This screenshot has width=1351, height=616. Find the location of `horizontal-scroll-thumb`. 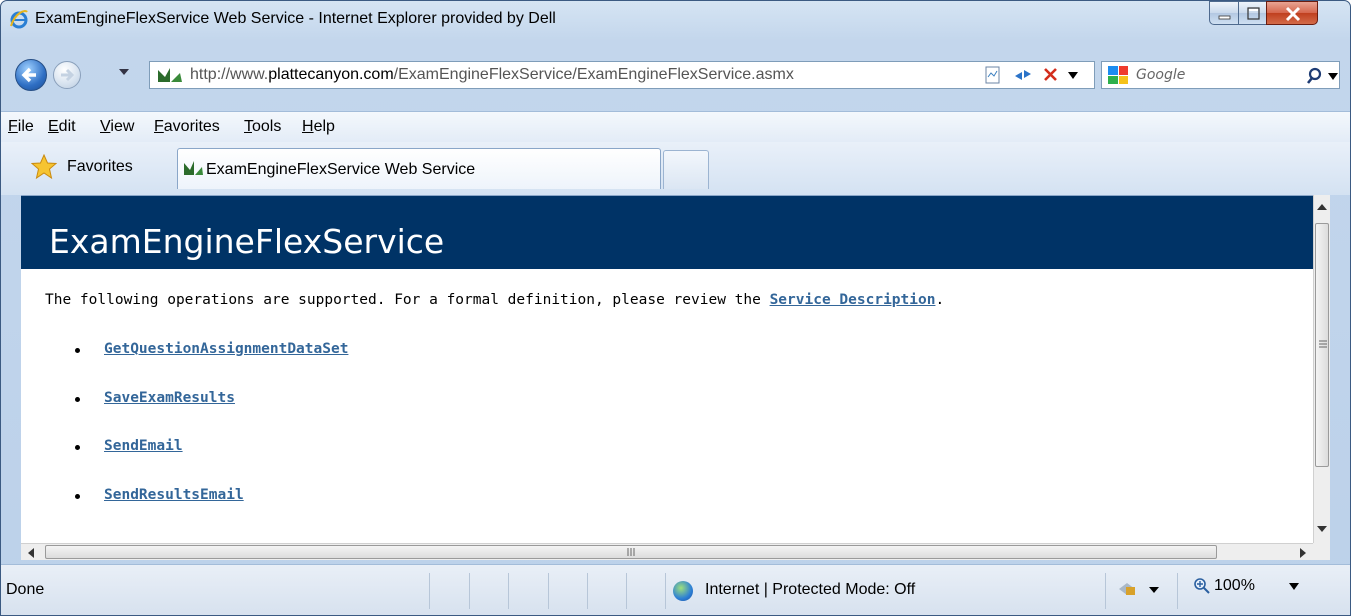

horizontal-scroll-thumb is located at coordinates (631, 552).